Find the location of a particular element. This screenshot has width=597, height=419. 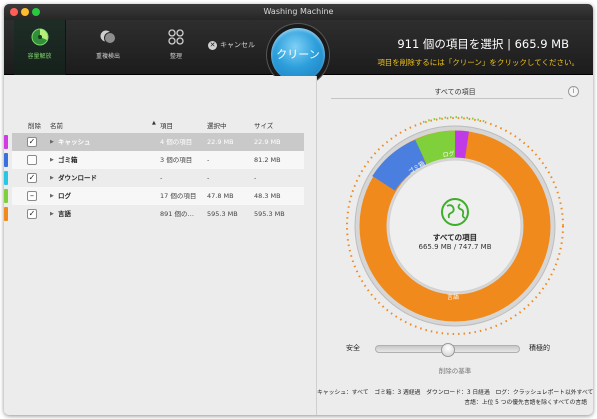

tab-disk-space-label: 容量解放 is located at coordinates (39, 56).